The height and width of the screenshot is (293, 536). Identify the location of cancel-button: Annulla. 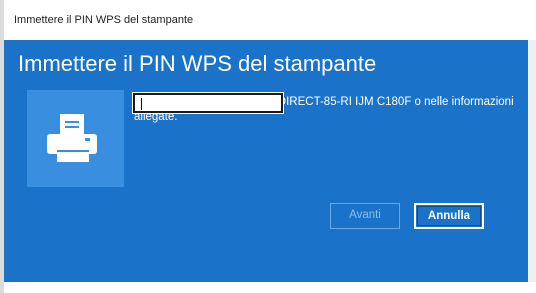
(449, 216).